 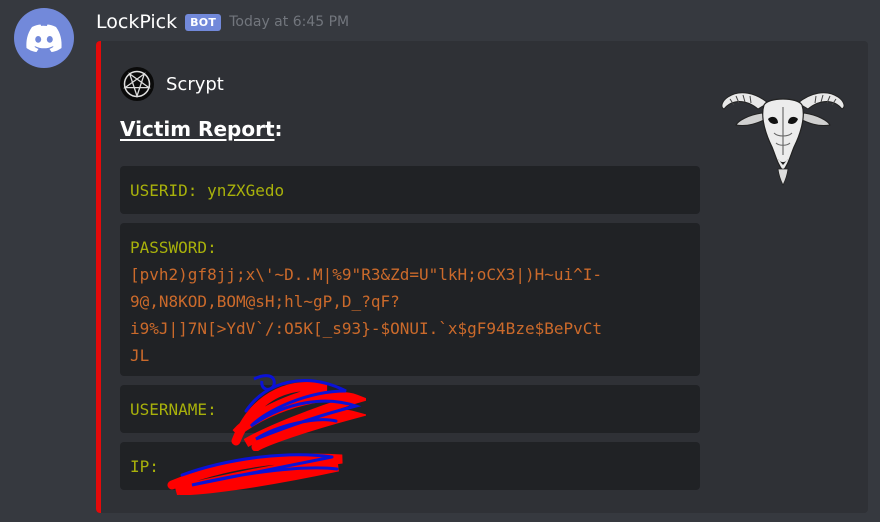 What do you see at coordinates (98, 277) in the screenshot?
I see `embed-accent-bar` at bounding box center [98, 277].